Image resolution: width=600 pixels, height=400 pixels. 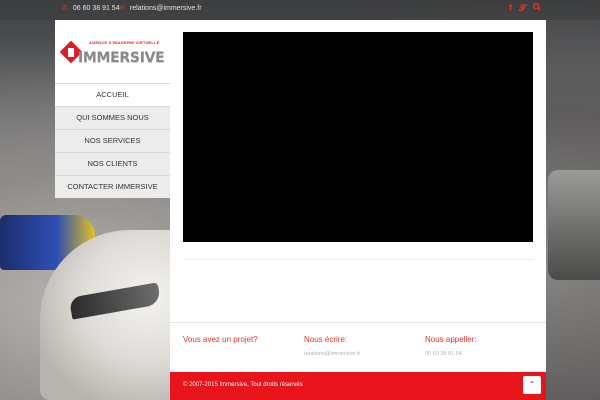 I want to click on footer-call-title: Nous appeller:, so click(x=451, y=339).